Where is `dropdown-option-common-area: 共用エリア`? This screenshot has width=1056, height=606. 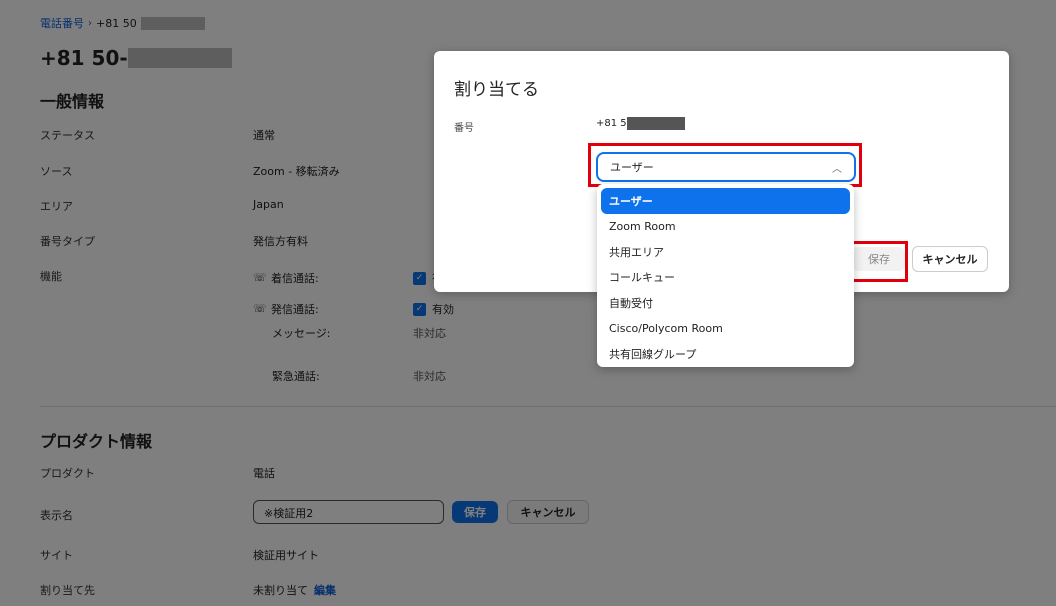 dropdown-option-common-area: 共用エリア is located at coordinates (725, 252).